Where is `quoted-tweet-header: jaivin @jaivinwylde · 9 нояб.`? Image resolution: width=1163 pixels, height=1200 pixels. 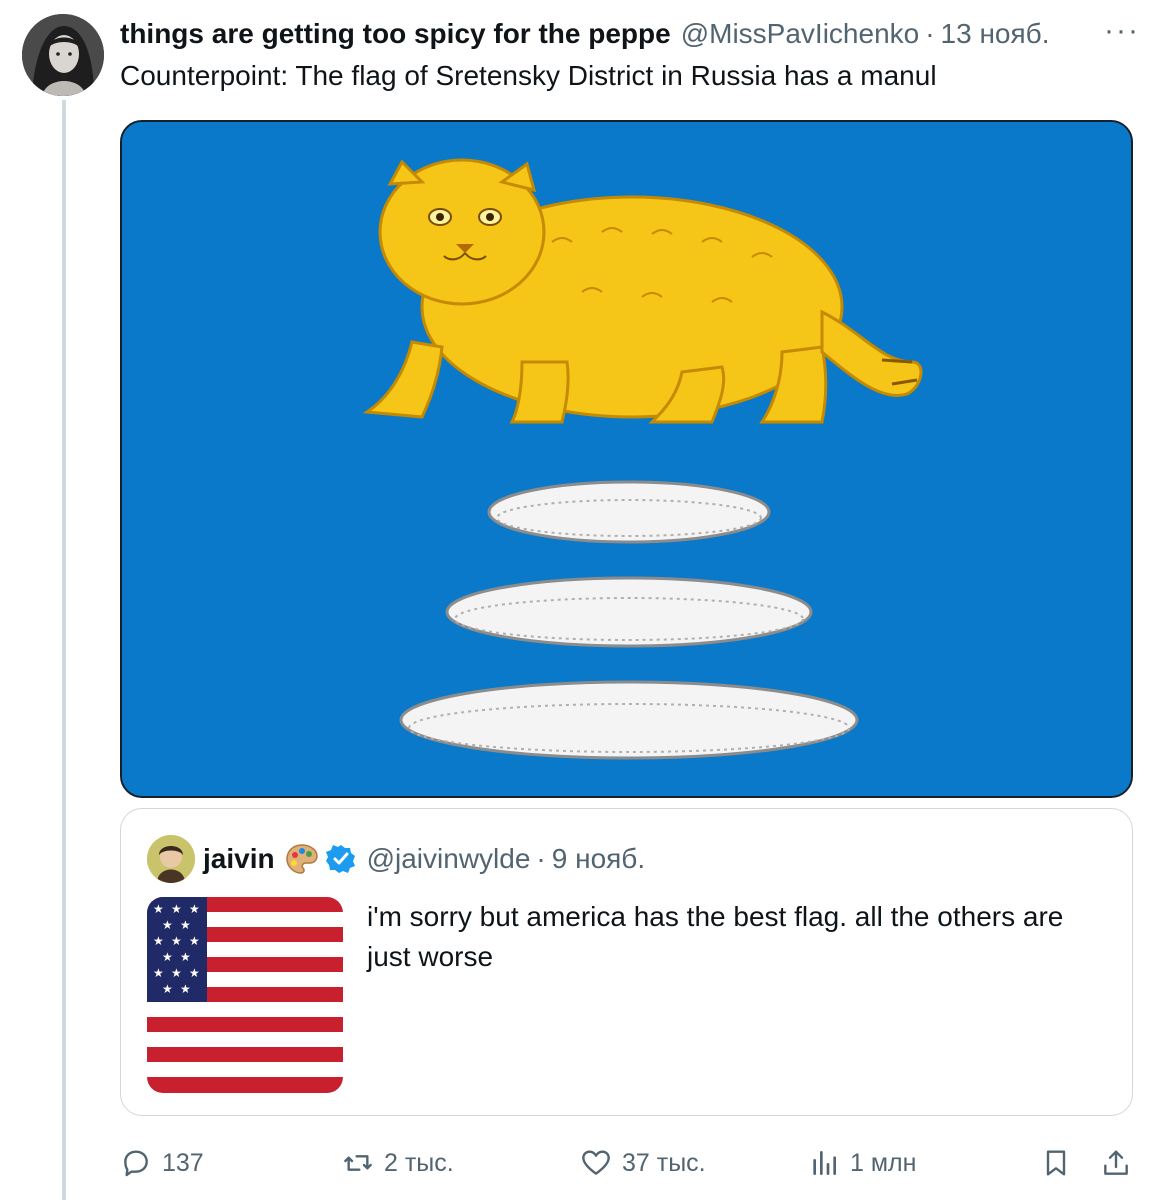
quoted-tweet-header: jaivin @jaivinwylde · 9 нояб. is located at coordinates (424, 859).